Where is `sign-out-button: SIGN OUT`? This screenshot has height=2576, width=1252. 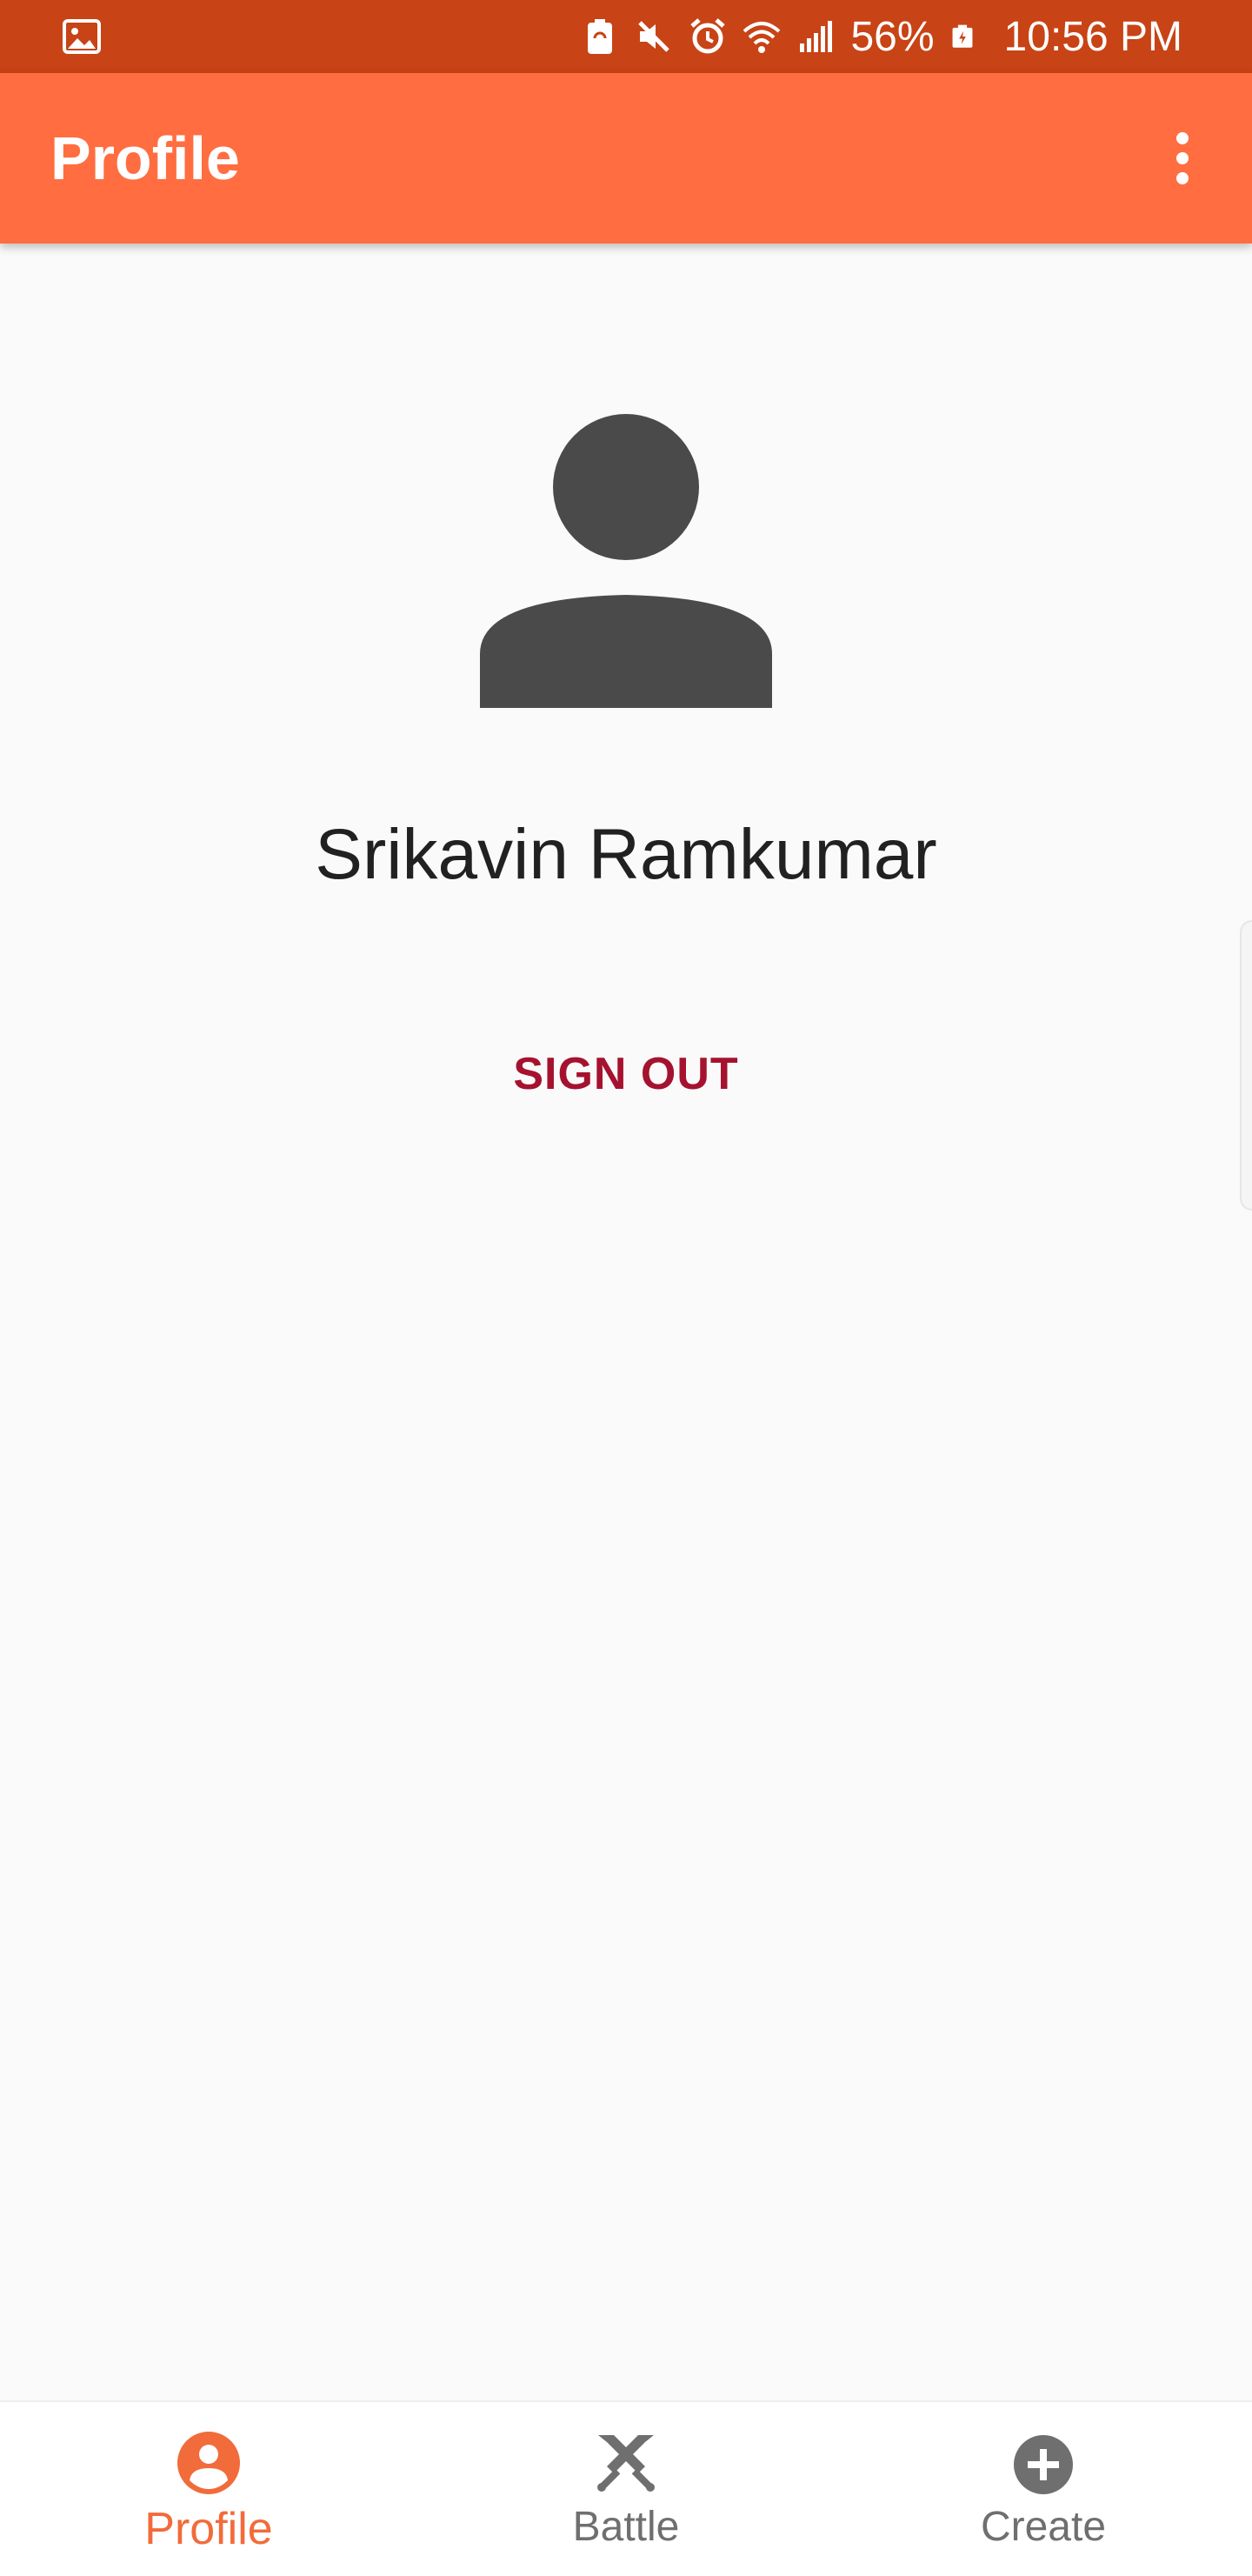
sign-out-button: SIGN OUT is located at coordinates (626, 1074).